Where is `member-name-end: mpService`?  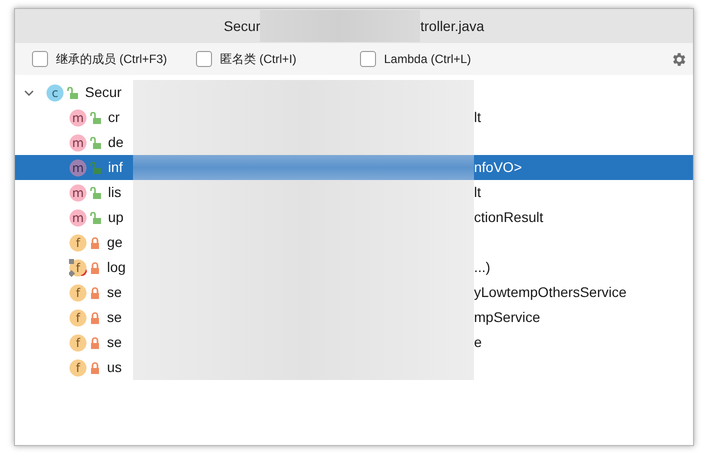 member-name-end: mpService is located at coordinates (507, 317).